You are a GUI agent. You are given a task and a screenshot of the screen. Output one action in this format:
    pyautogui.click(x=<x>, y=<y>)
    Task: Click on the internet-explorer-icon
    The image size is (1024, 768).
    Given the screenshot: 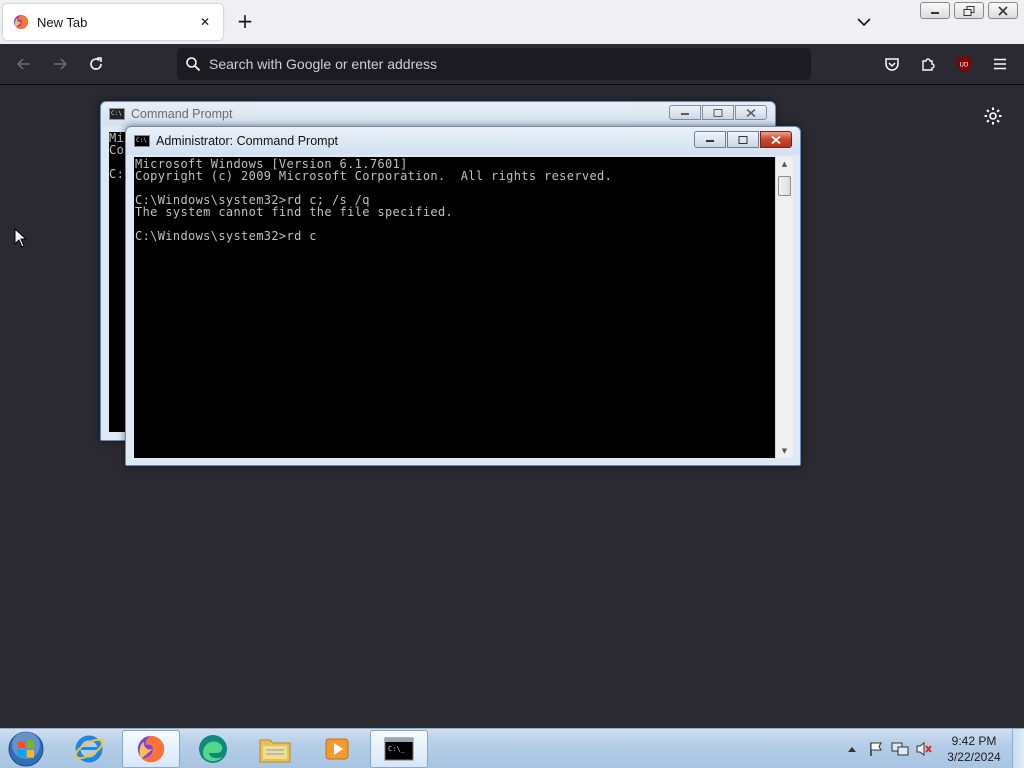 What is the action you would take?
    pyautogui.click(x=89, y=749)
    